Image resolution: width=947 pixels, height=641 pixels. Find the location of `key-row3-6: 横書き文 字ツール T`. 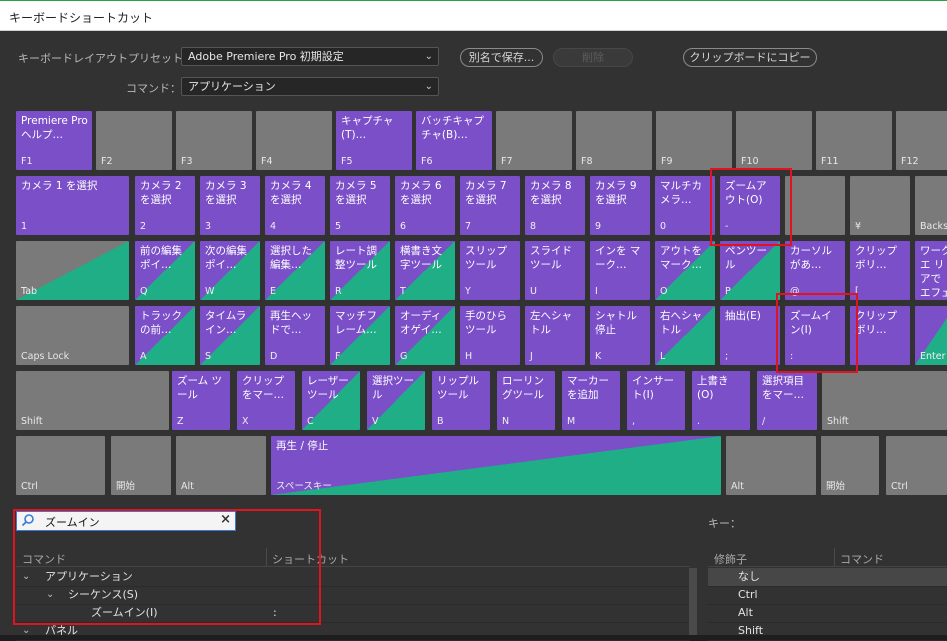

key-row3-6: 横書き文 字ツール T is located at coordinates (425, 270).